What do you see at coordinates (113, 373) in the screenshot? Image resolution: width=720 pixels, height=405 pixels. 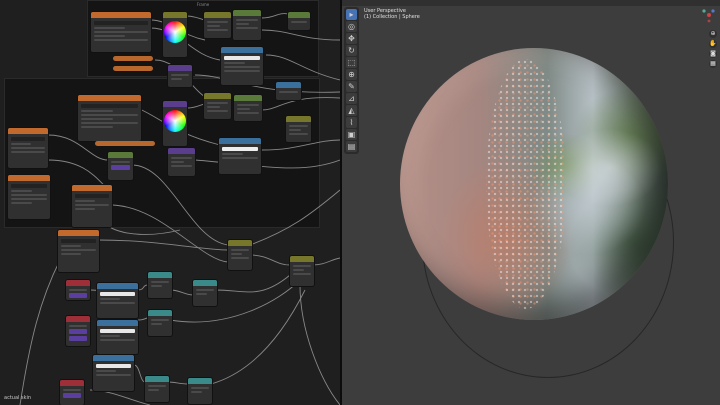 I see `node-ramp-low-c` at bounding box center [113, 373].